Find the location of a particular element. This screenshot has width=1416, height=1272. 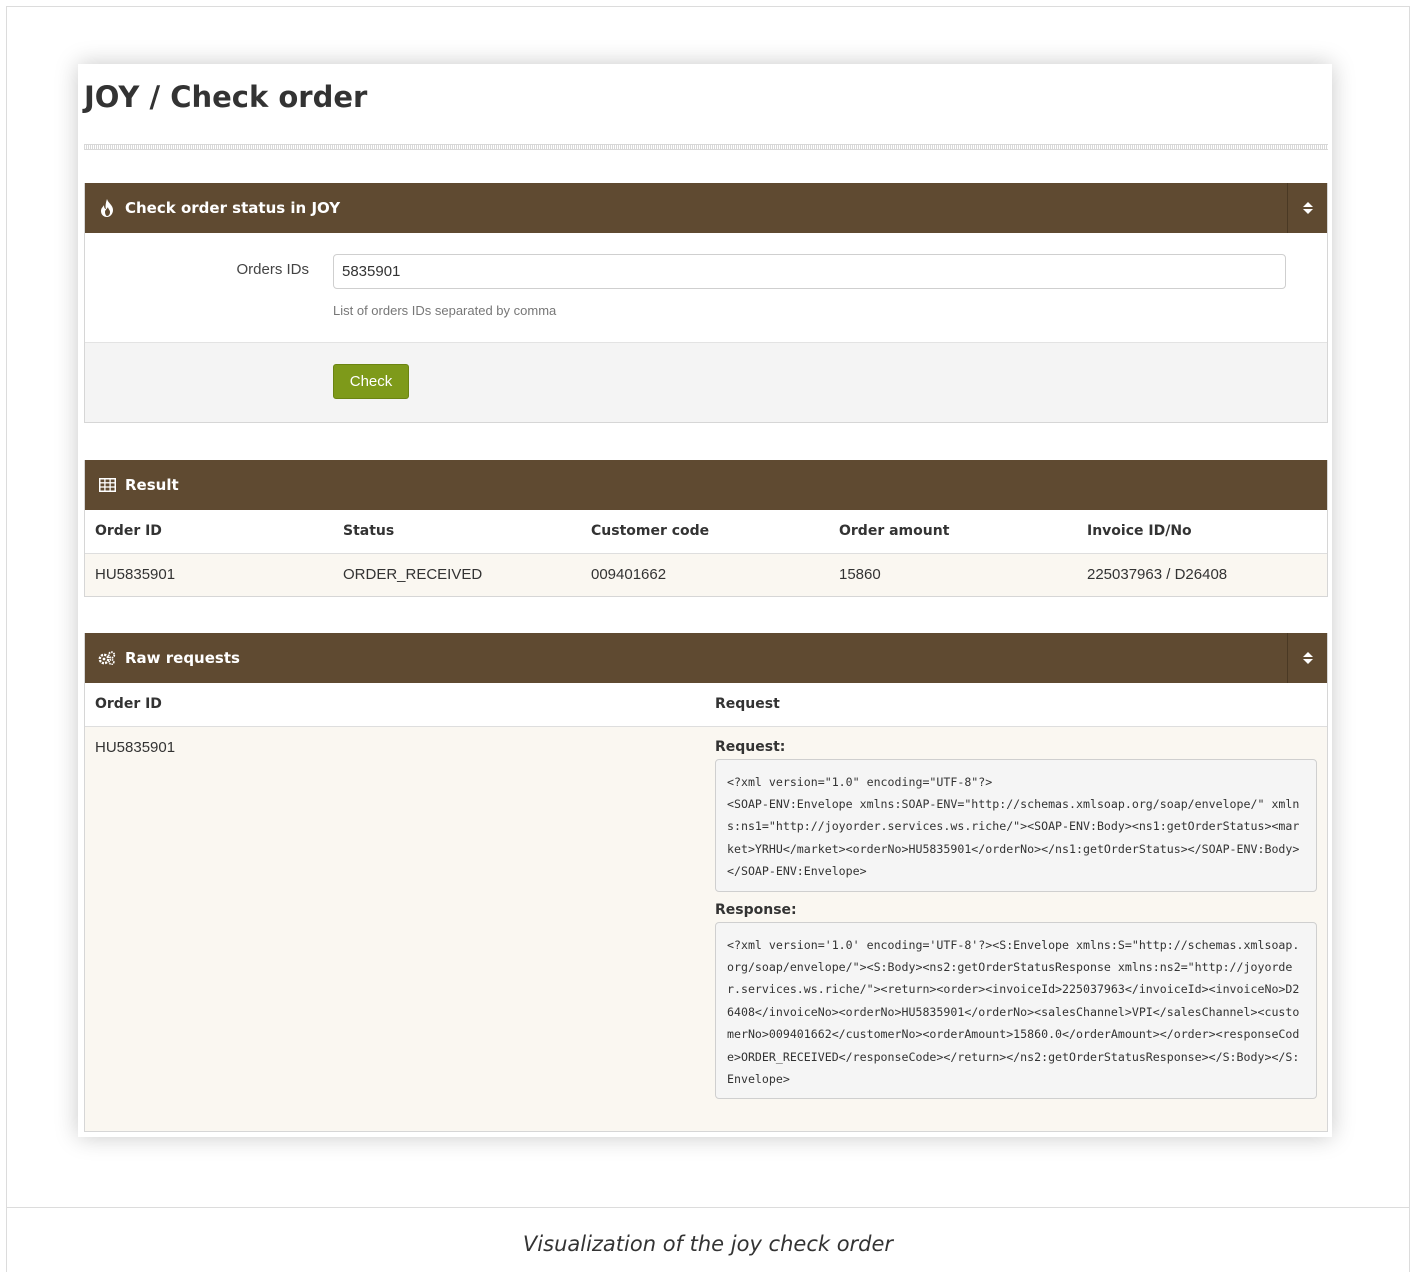

column-header: Order amount is located at coordinates (953, 532).